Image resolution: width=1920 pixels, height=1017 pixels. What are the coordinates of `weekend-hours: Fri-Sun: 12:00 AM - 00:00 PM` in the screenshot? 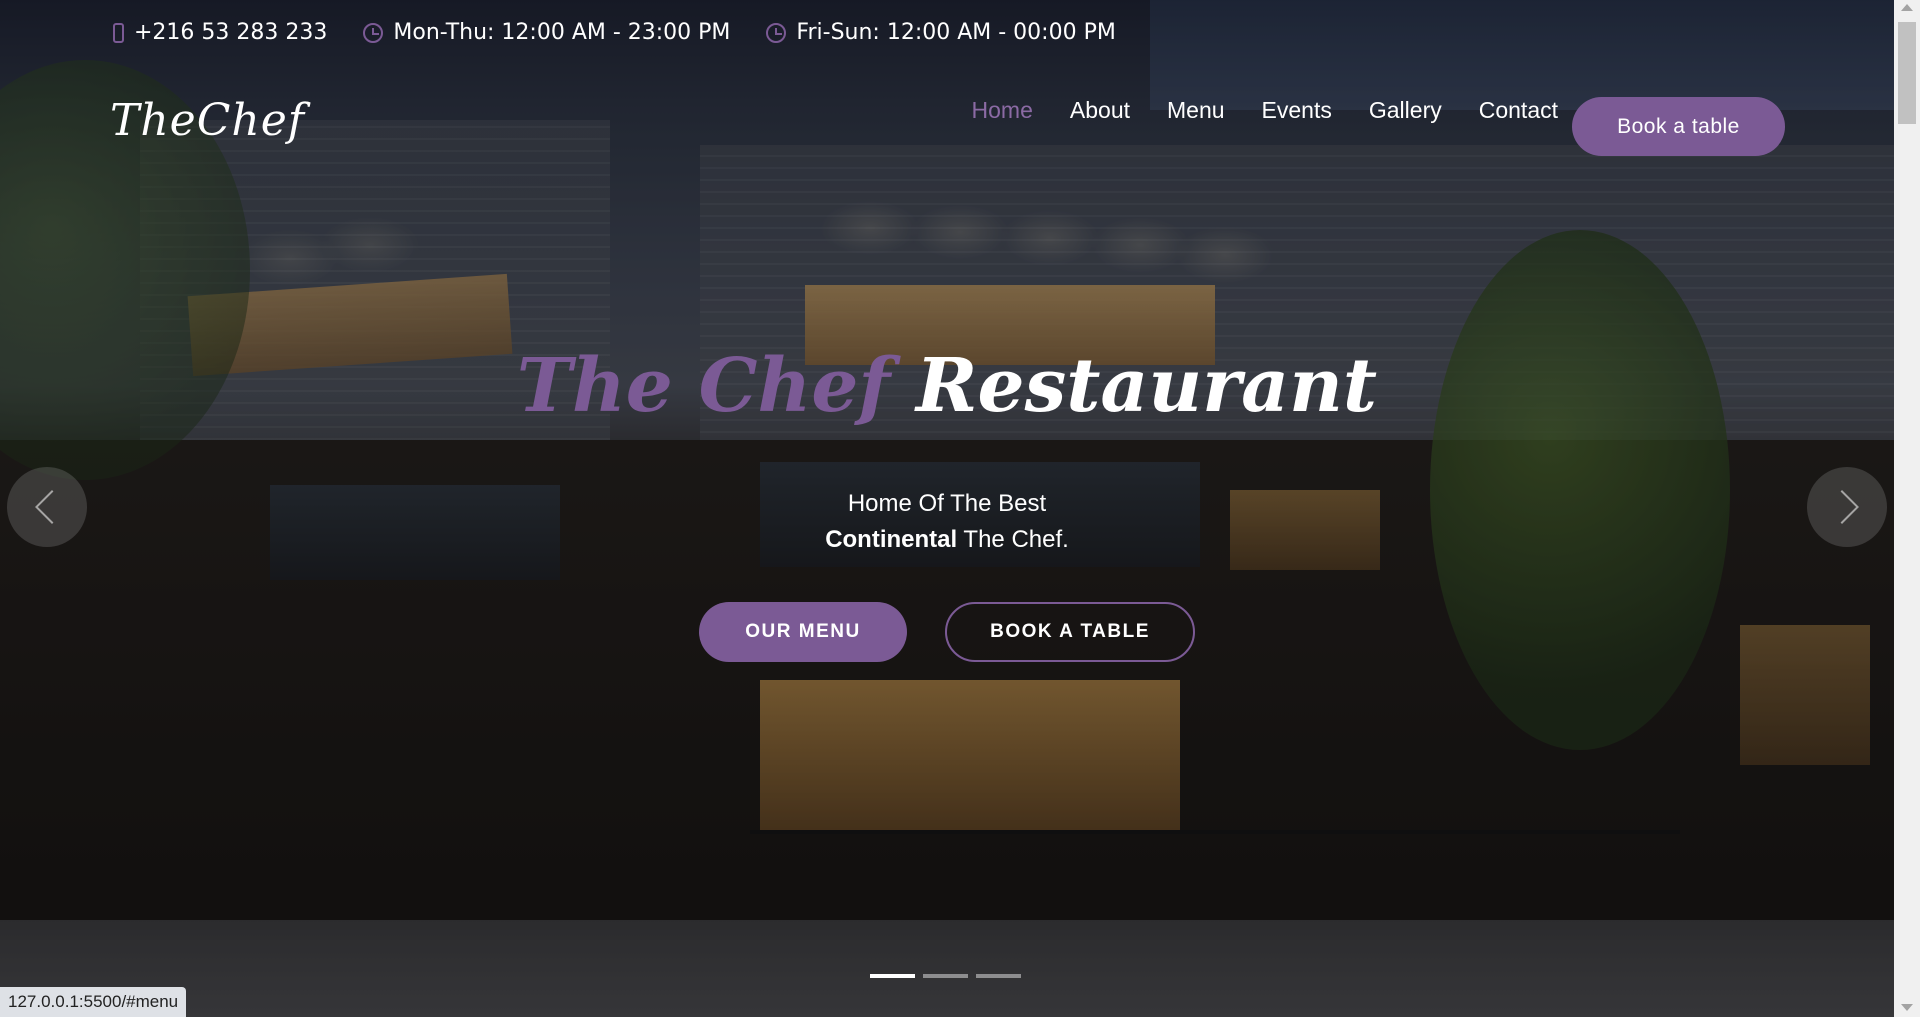 It's located at (941, 32).